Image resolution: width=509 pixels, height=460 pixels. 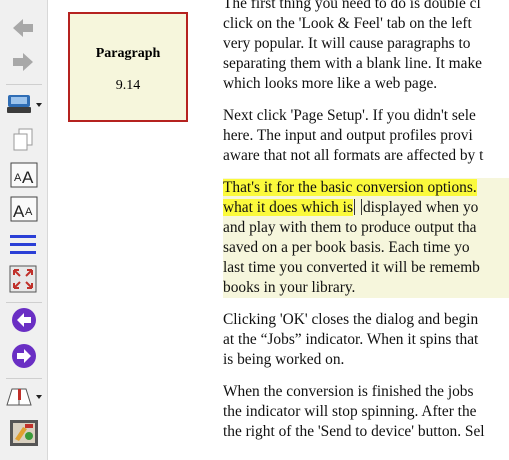 I want to click on copy-icon, so click(x=23, y=139).